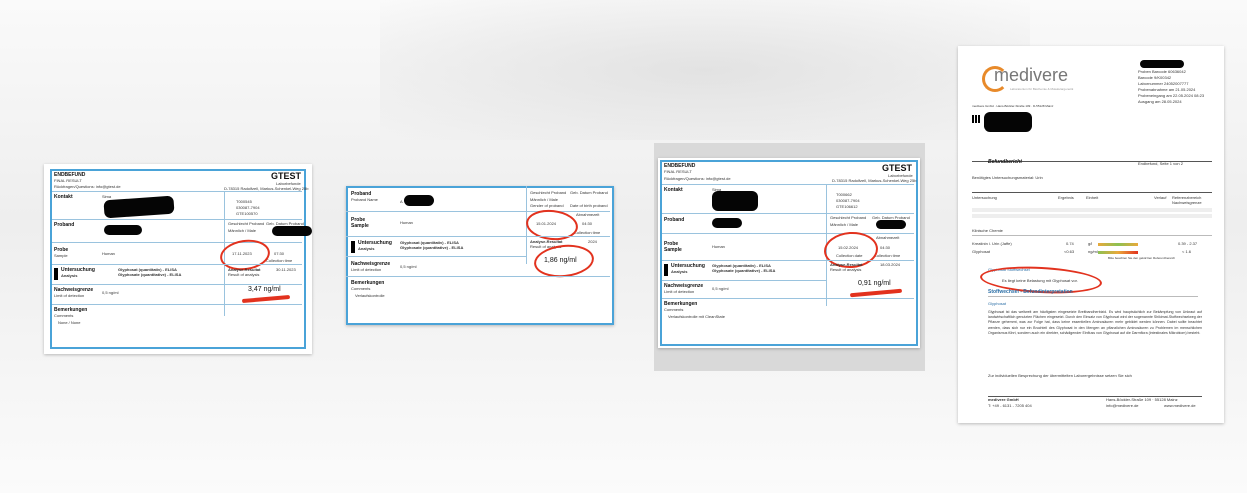  Describe the element at coordinates (587, 232) in the screenshot. I see `doc2-collection-time: Collection time` at that location.